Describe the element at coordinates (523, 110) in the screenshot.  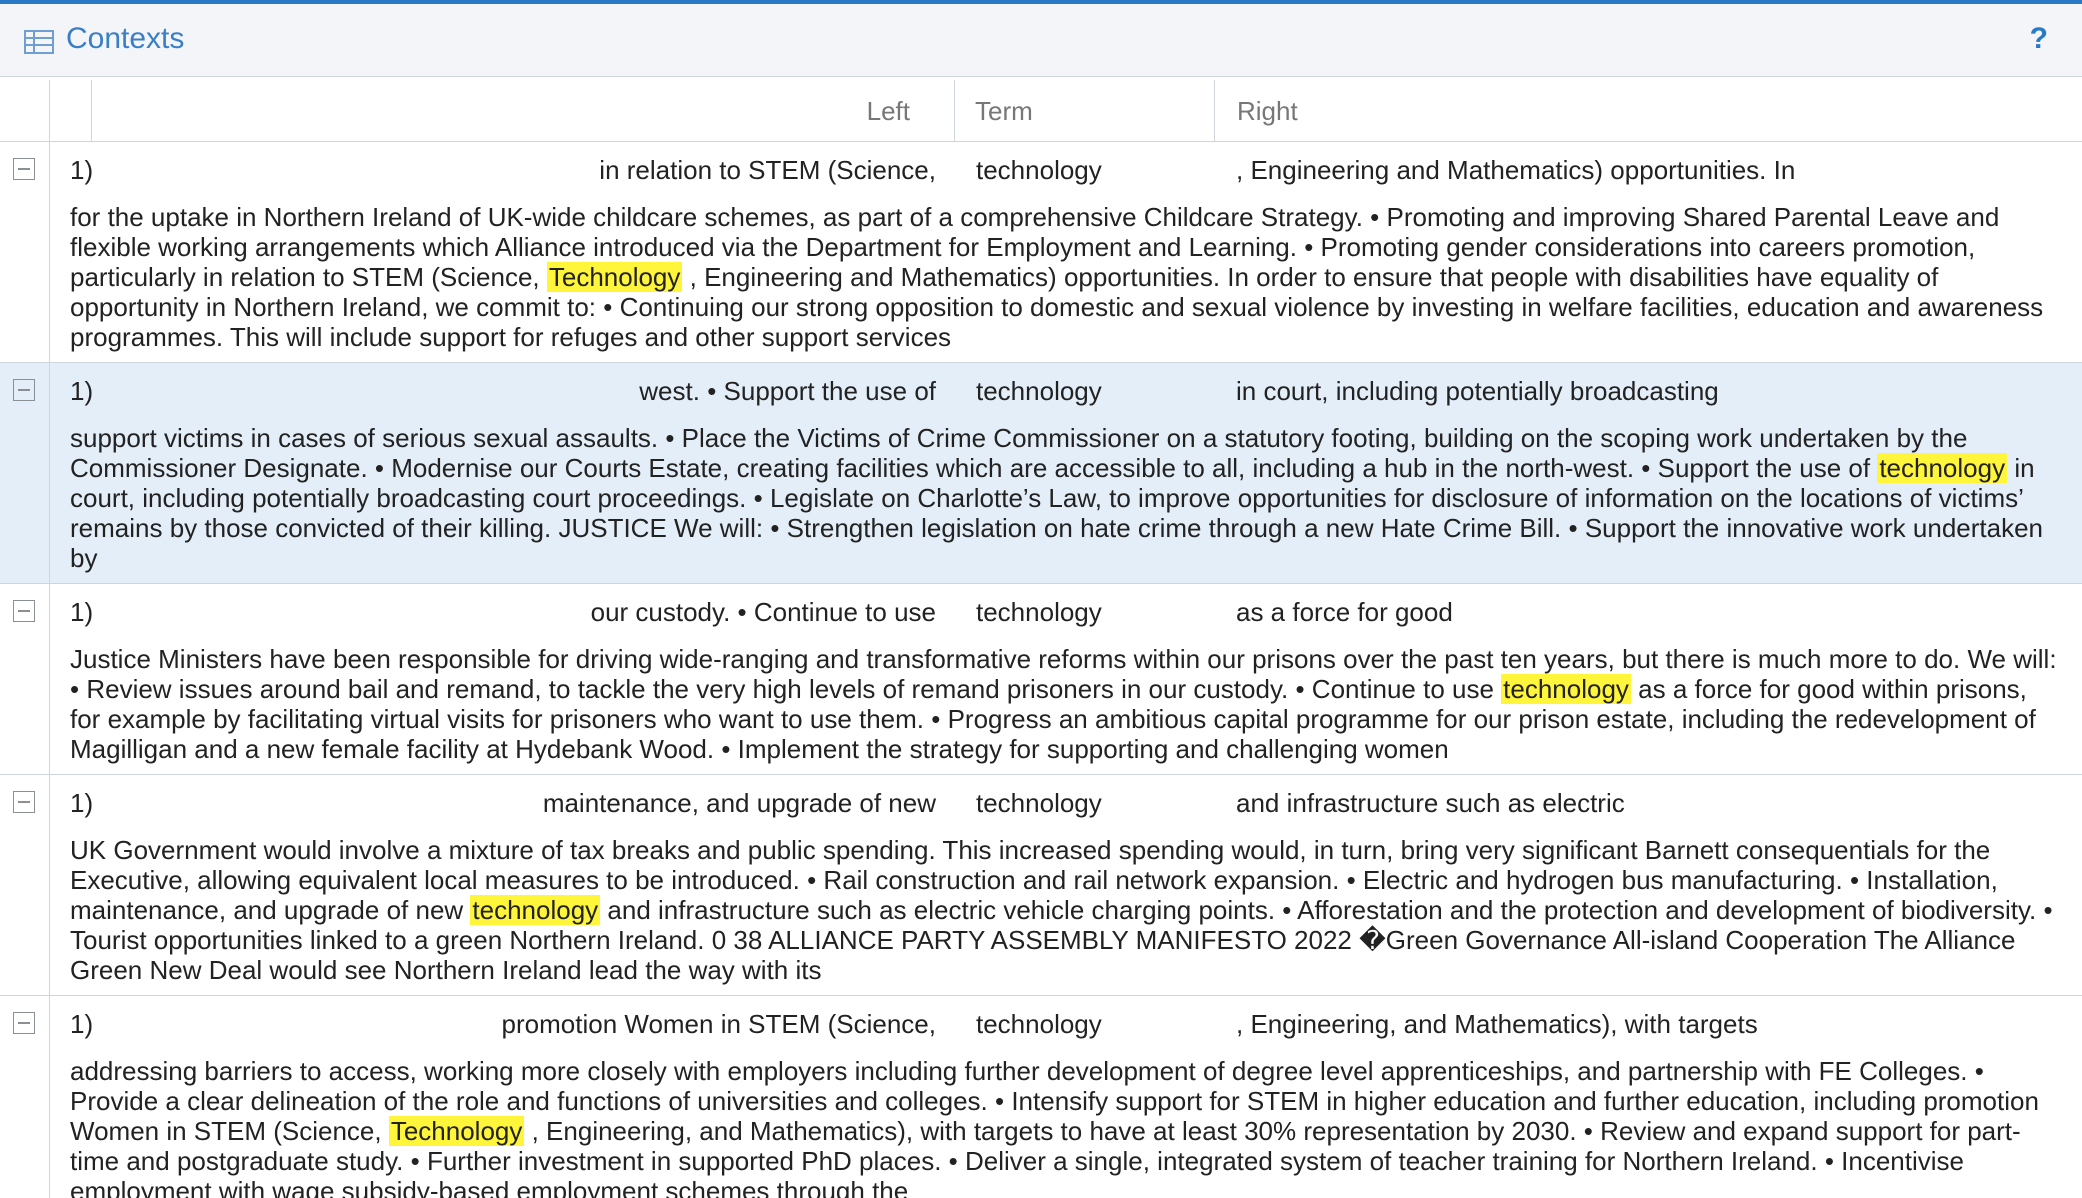
I see `column-header-left: Left` at that location.